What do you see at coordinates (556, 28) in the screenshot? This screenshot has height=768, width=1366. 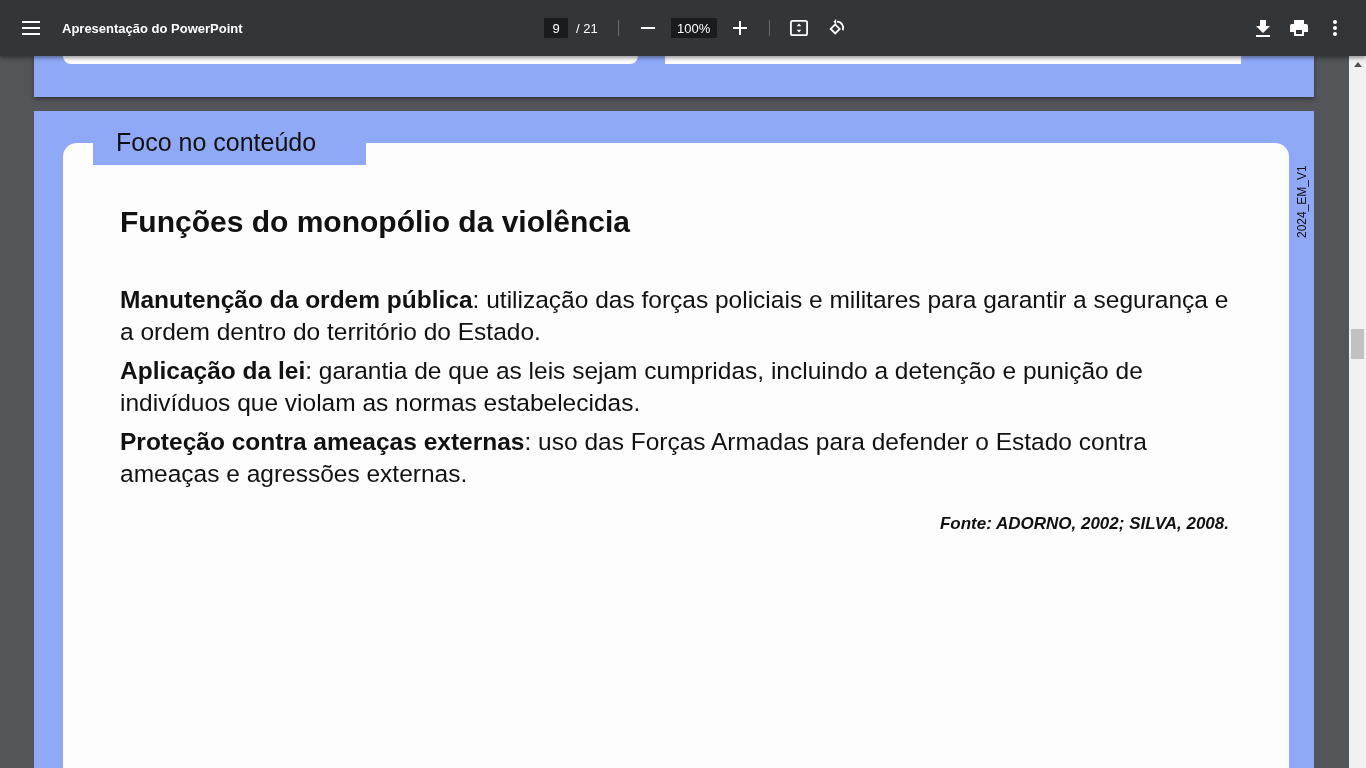 I see `page-number-field: 9` at bounding box center [556, 28].